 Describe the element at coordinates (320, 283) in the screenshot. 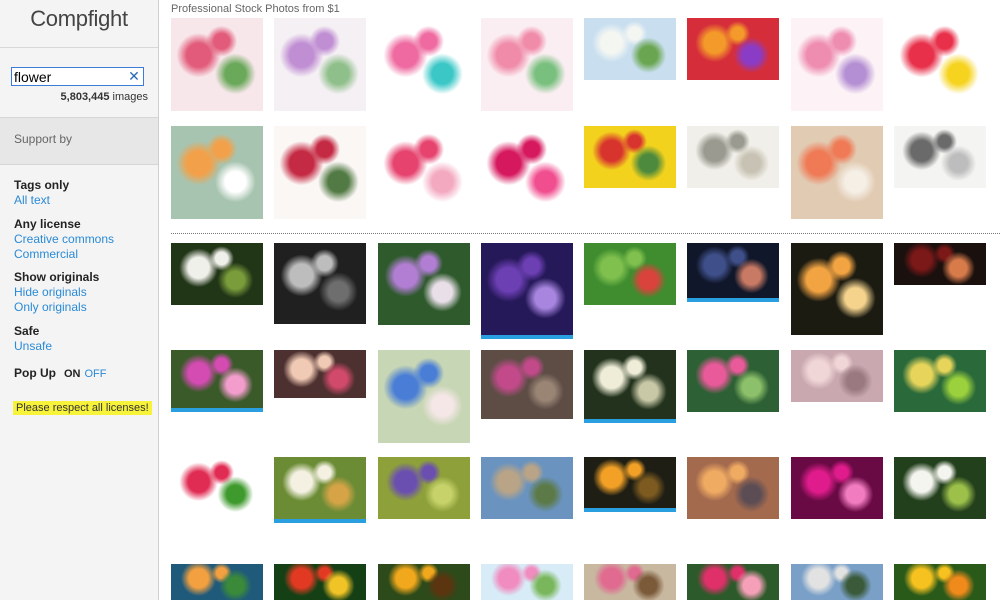

I see `bw-flowers-icon` at that location.